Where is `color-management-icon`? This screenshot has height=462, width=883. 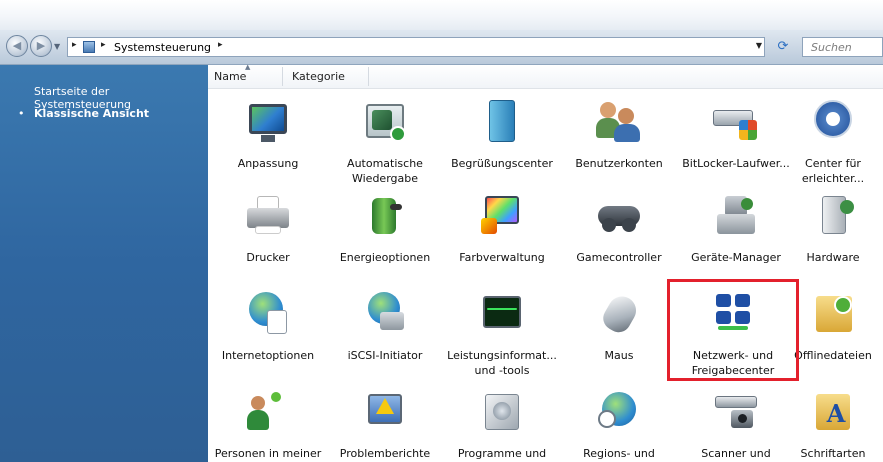 color-management-icon is located at coordinates (502, 216).